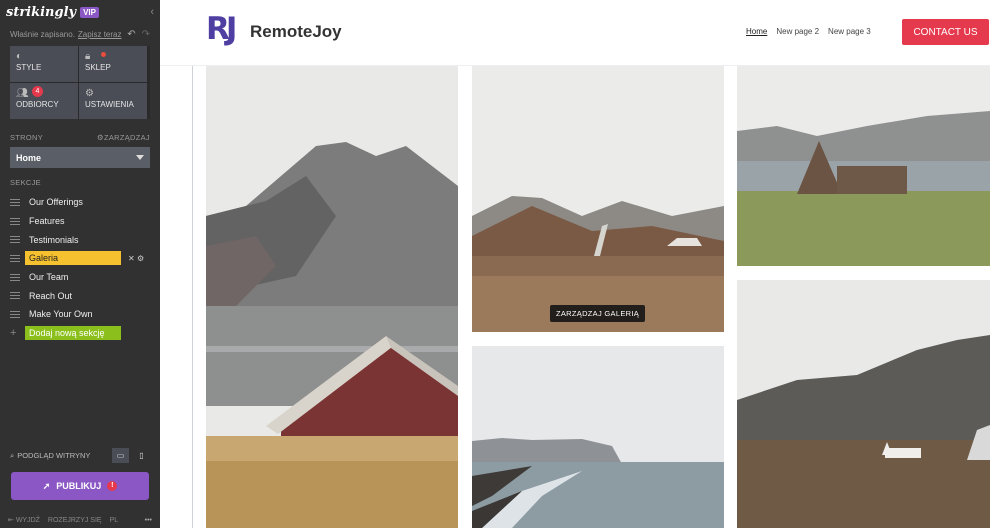  I want to click on sections-header: SEKCJE, so click(80, 182).